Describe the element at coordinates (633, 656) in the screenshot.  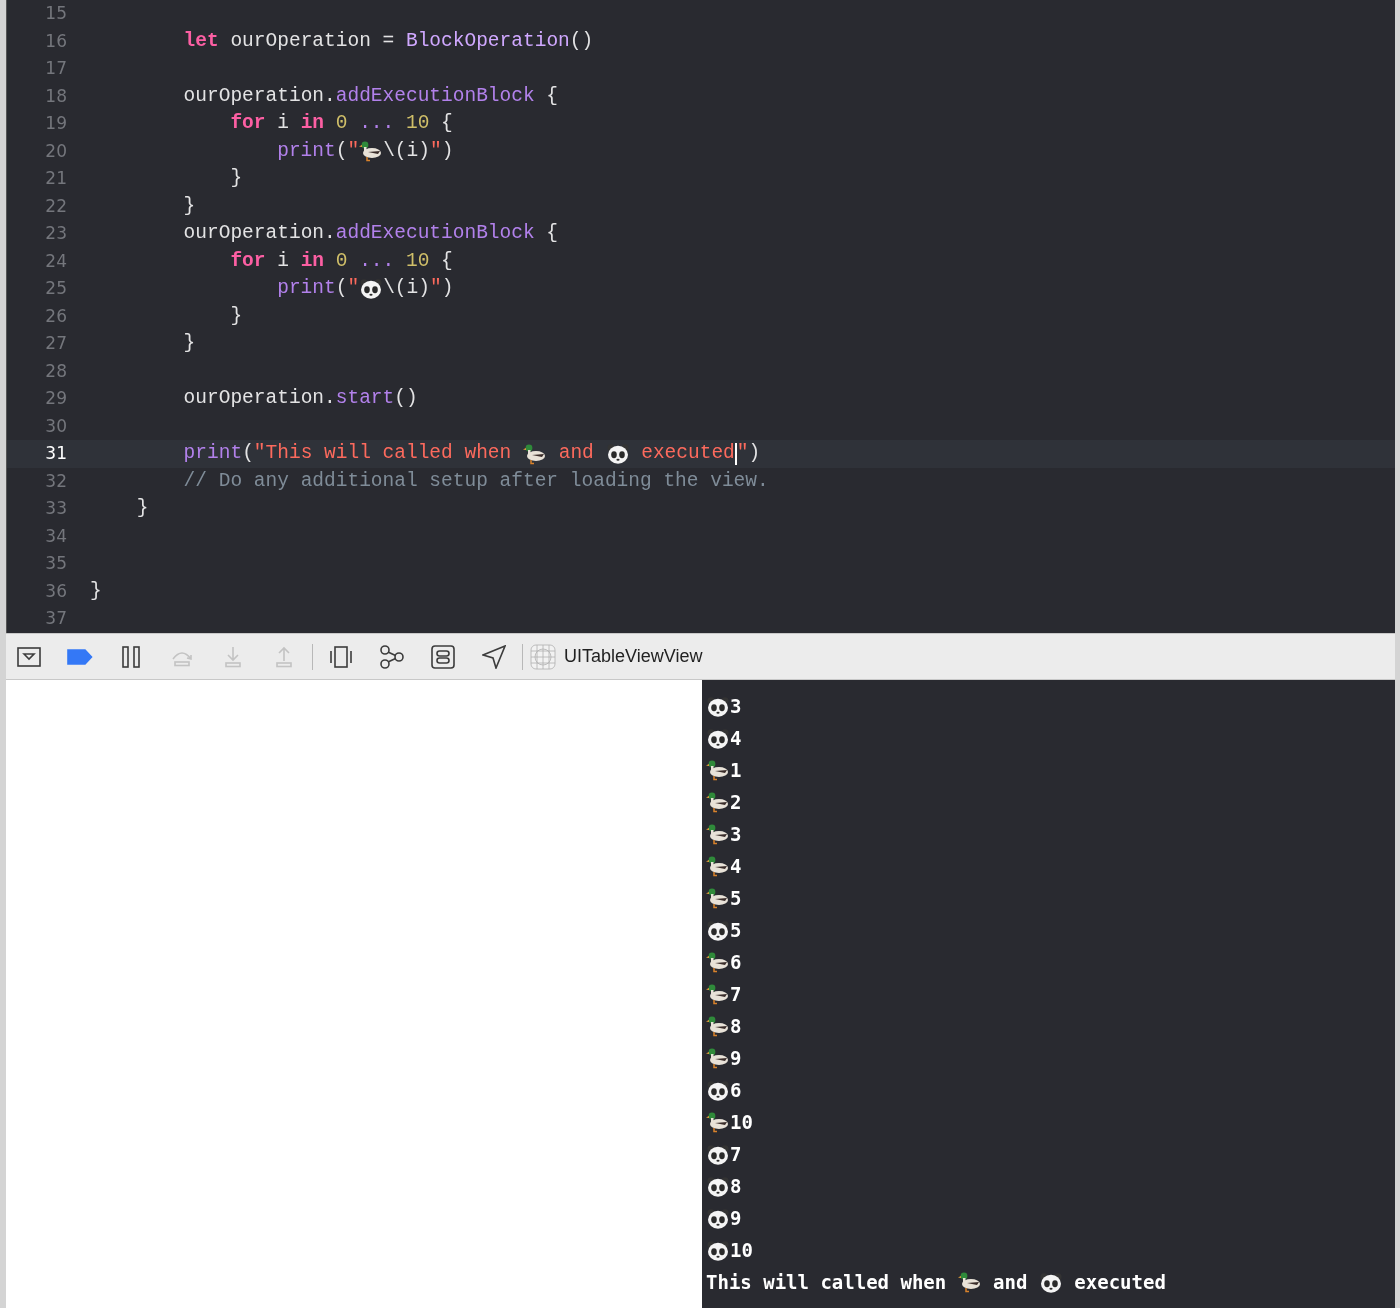
I see `target-label: UITableViewView` at that location.